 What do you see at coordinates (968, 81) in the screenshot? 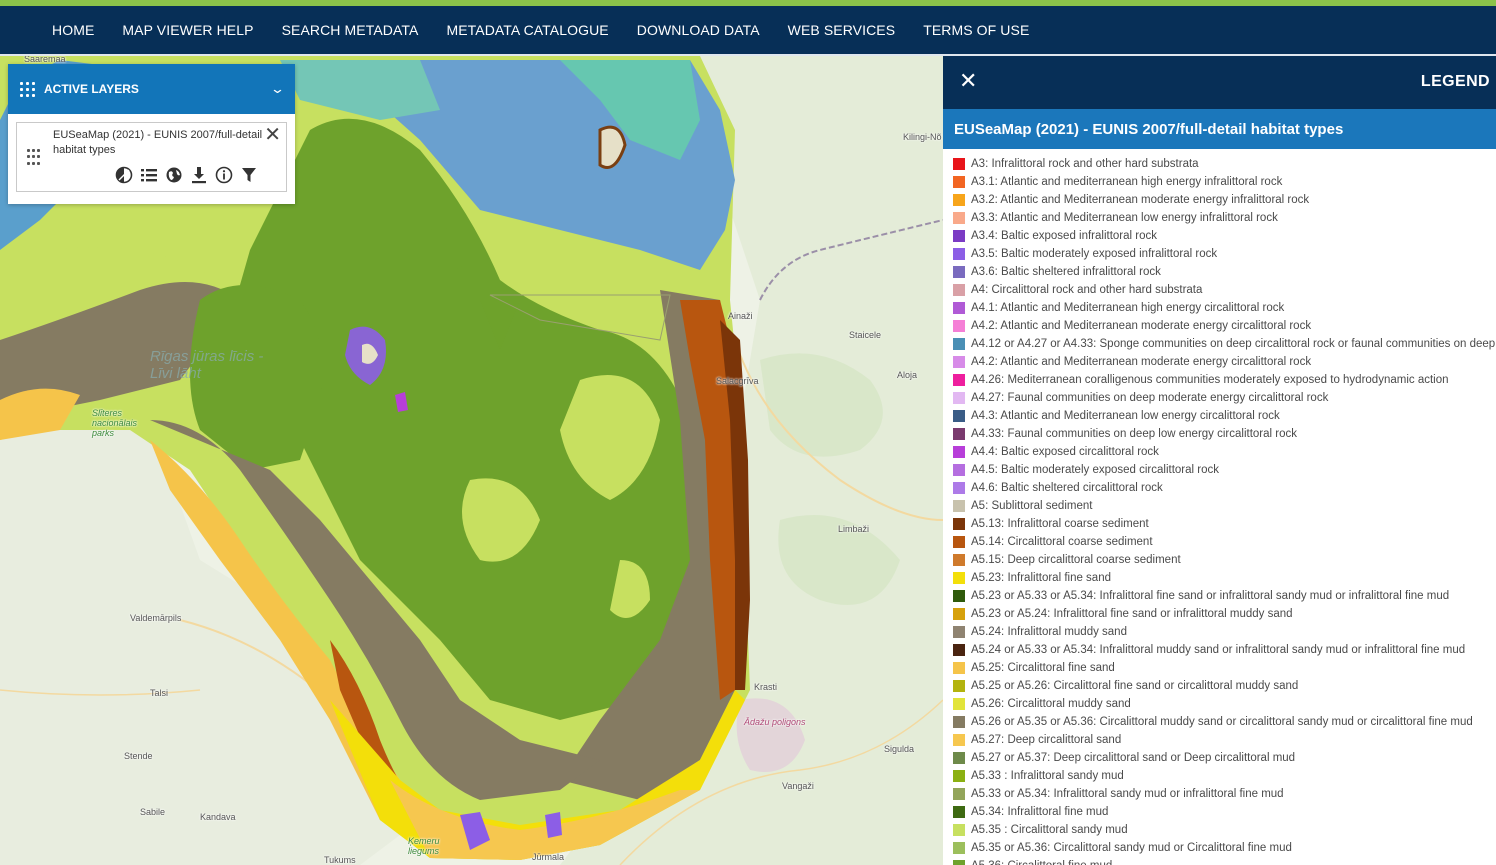
I see `close-legend-icon: ✕` at bounding box center [968, 81].